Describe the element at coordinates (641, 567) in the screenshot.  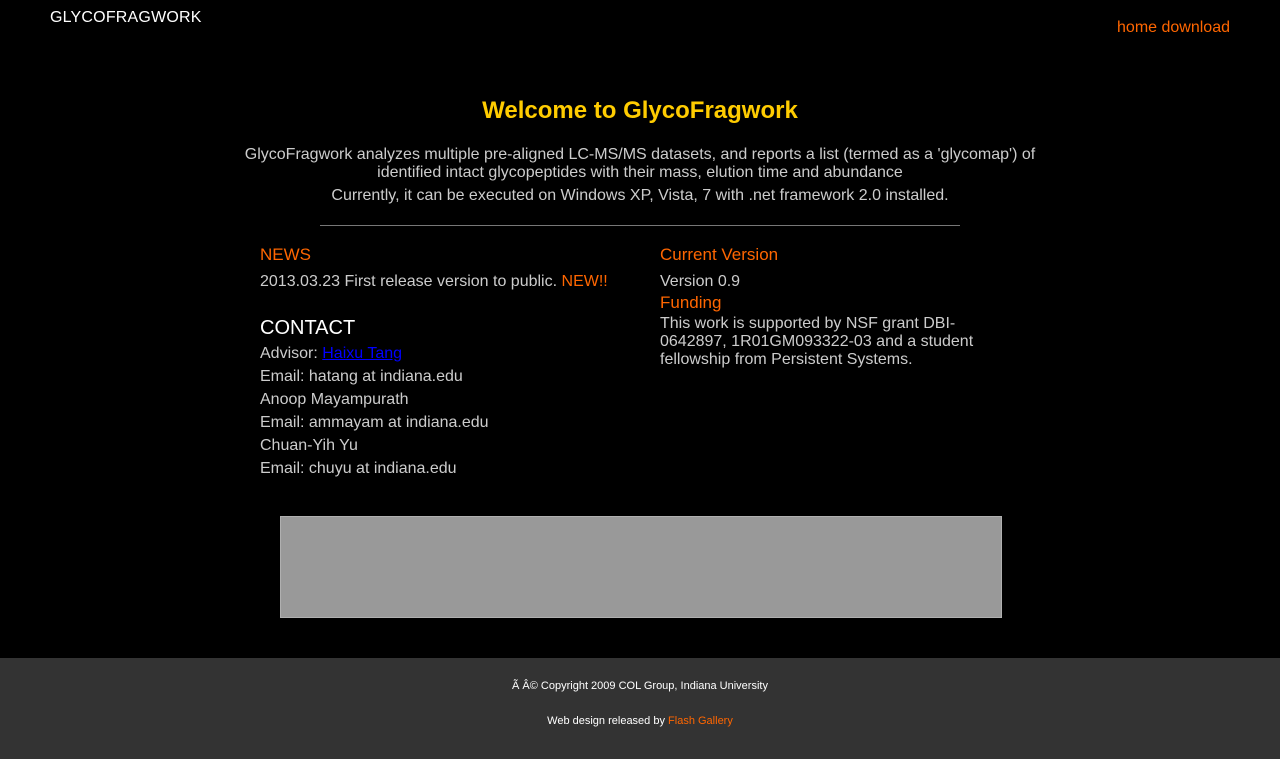
I see `banner-placeholder` at that location.